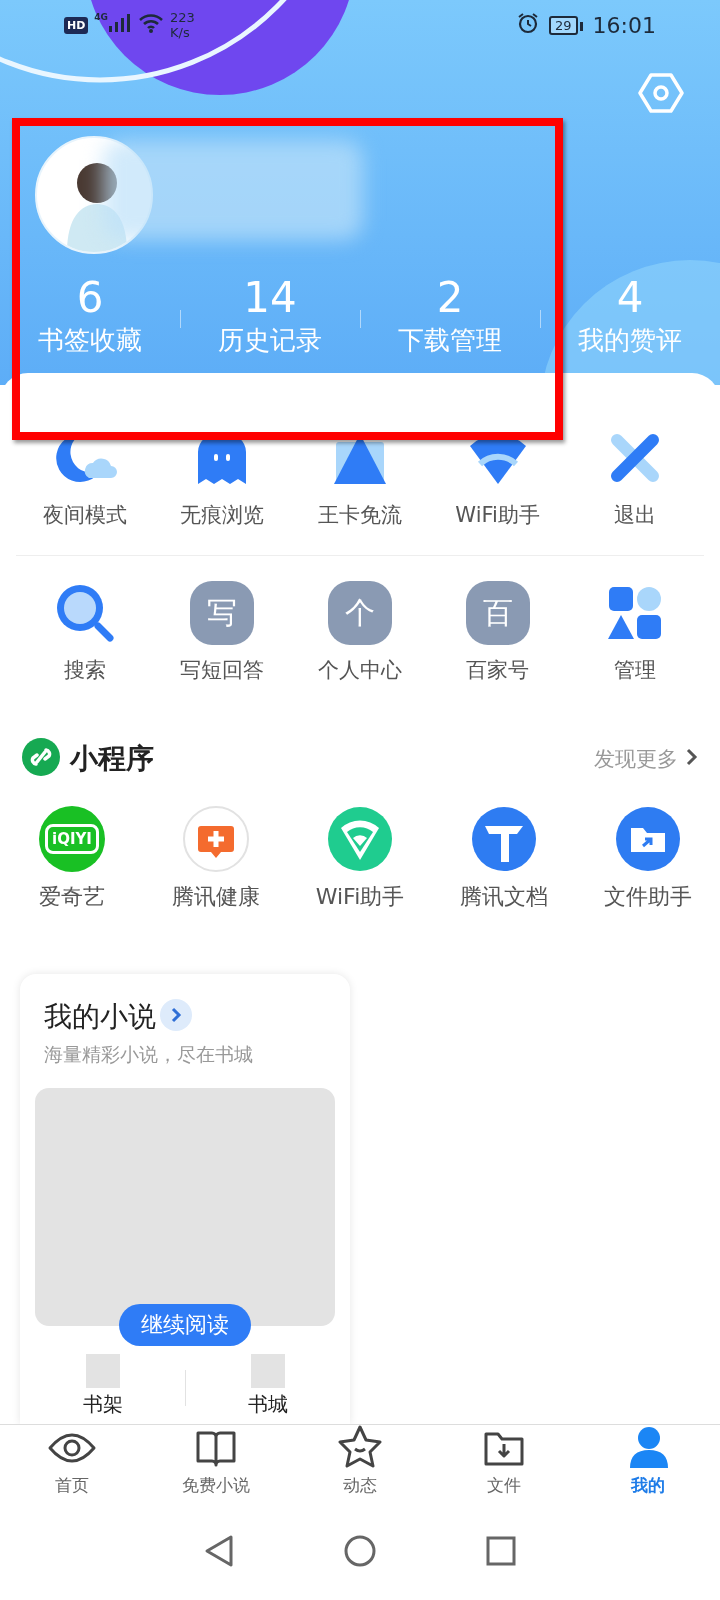 Image resolution: width=720 pixels, height=1600 pixels. Describe the element at coordinates (360, 1446) in the screenshot. I see `star-icon` at that location.